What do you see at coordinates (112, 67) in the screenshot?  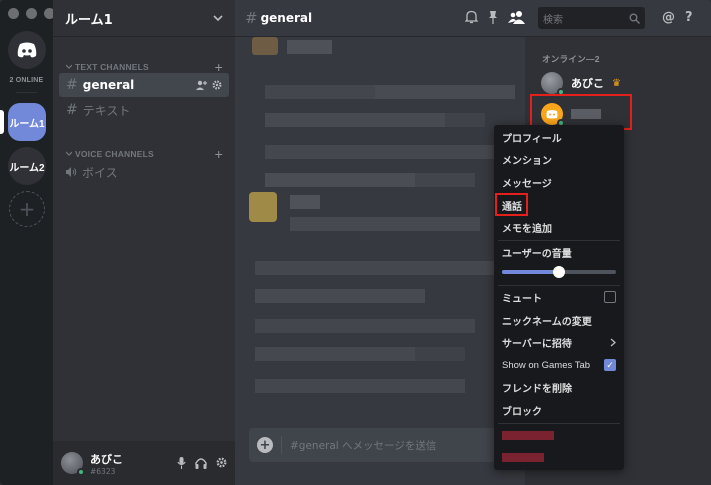 I see `category-label: TEXT CHANNELS` at bounding box center [112, 67].